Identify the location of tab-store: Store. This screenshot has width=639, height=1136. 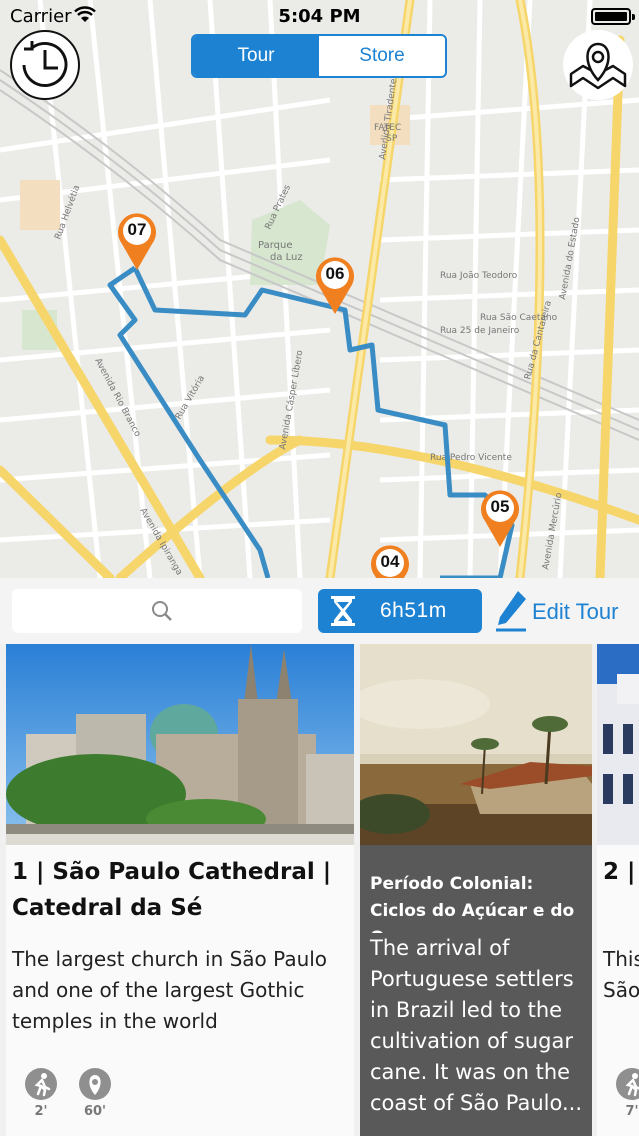
(382, 56).